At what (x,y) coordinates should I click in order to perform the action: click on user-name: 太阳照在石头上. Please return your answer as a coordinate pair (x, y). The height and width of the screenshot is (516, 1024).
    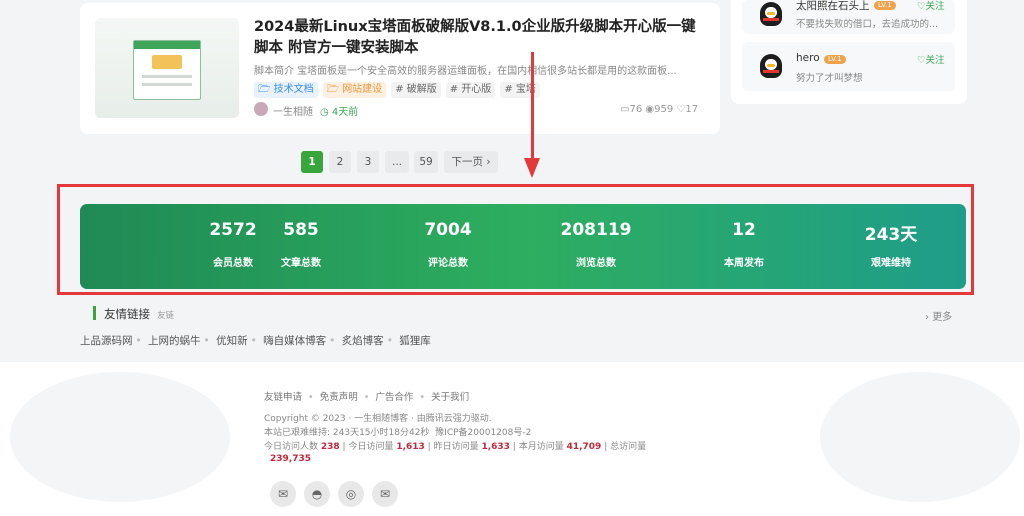
    Looking at the image, I should click on (833, 6).